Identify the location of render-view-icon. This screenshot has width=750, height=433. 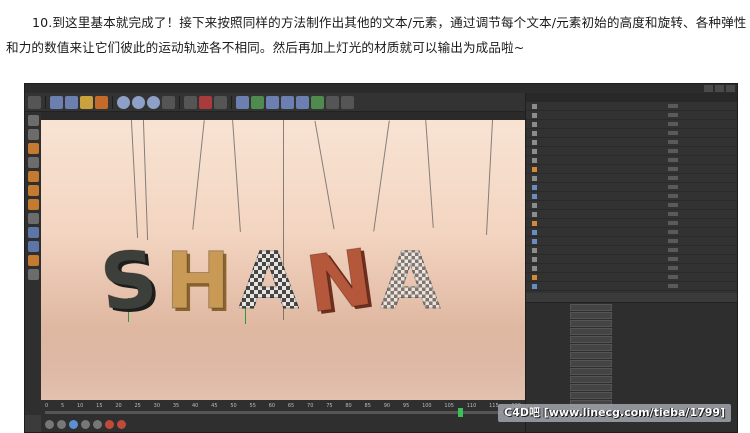
(190, 102).